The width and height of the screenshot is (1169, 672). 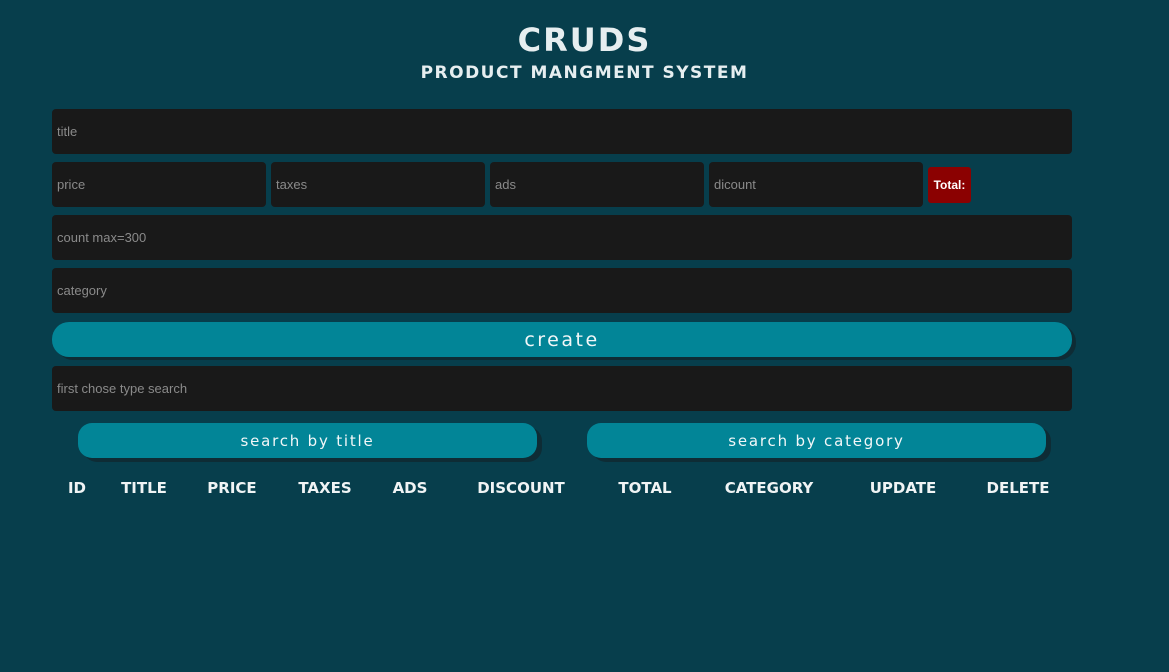 I want to click on discount-input, so click(x=816, y=184).